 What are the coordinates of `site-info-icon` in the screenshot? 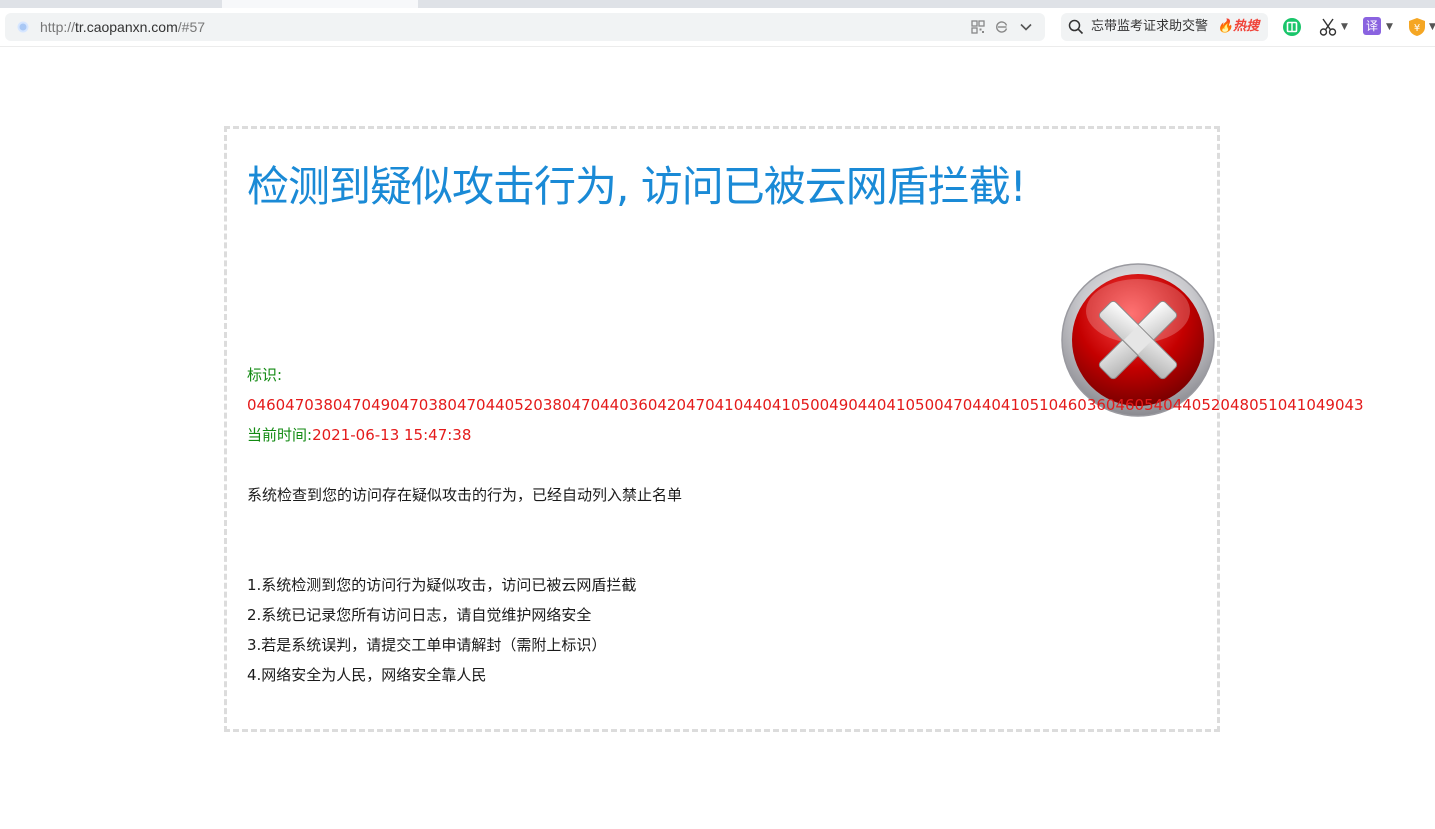 It's located at (23, 27).